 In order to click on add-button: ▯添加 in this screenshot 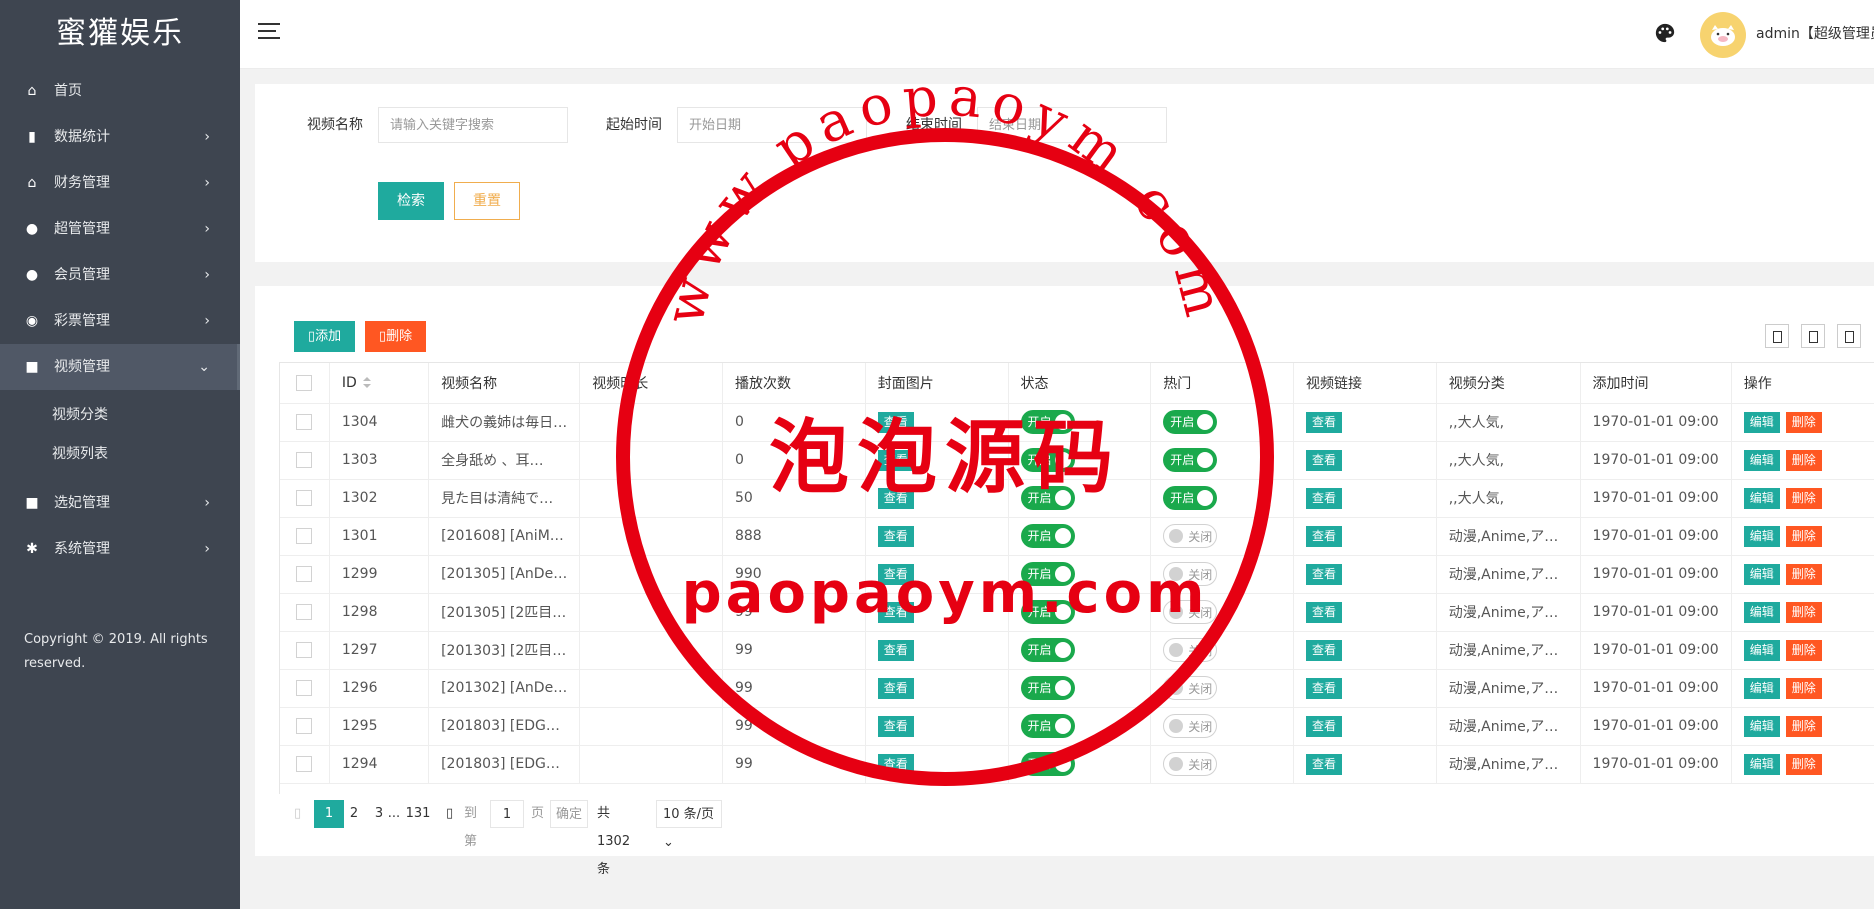, I will do `click(324, 336)`.